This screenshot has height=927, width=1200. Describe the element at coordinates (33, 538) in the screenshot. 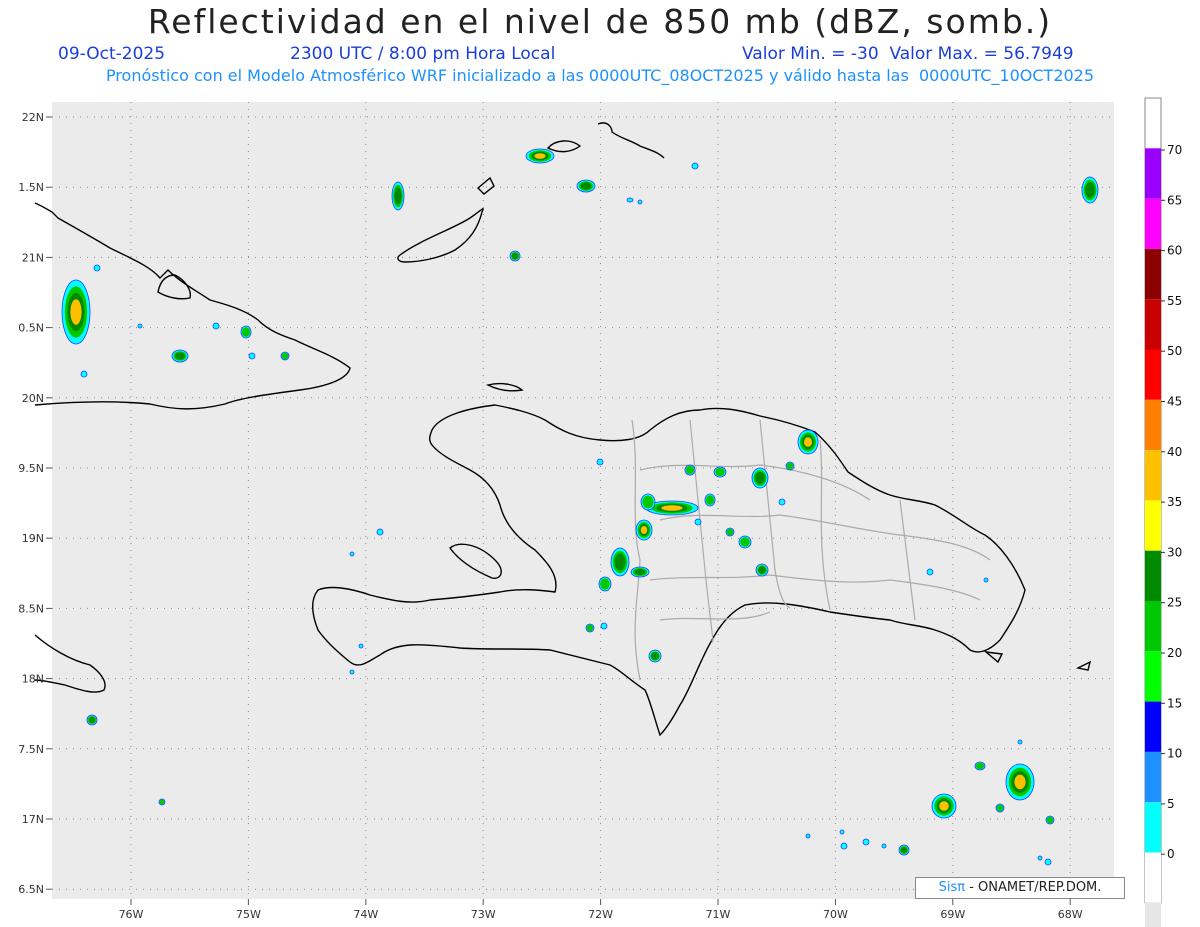

I see `lat-label: 19N` at that location.